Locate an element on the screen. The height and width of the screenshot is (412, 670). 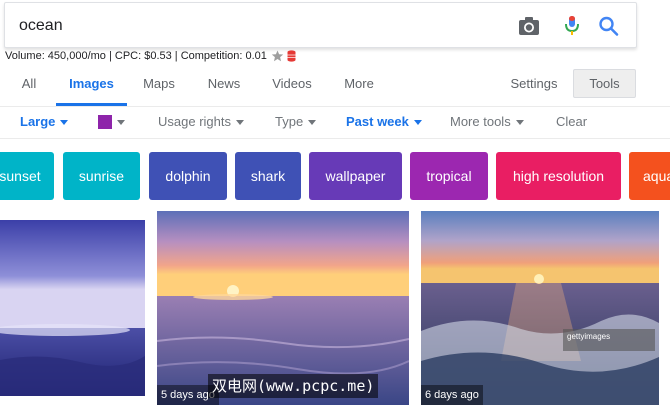
tab-all: All is located at coordinates (29, 85).